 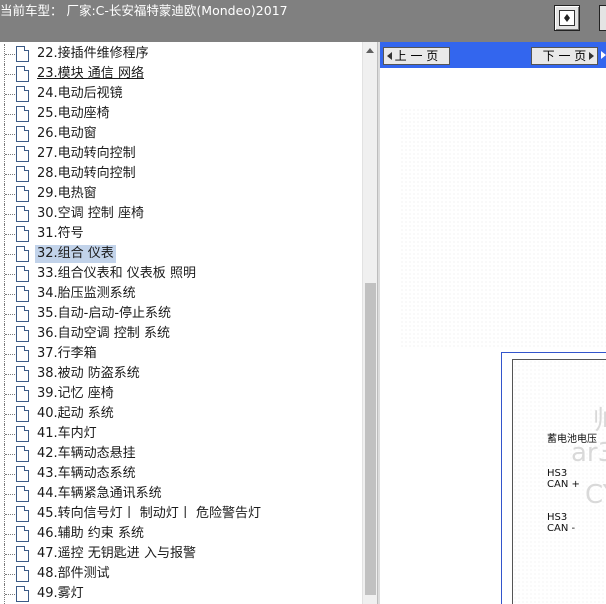 What do you see at coordinates (90, 214) in the screenshot?
I see `tree-item-label: 30.空调 控制 座椅` at bounding box center [90, 214].